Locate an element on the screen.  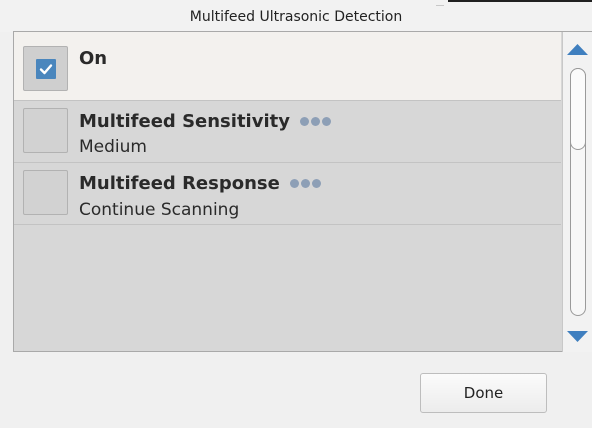
list-item-value: Continue Scanning is located at coordinates (159, 210).